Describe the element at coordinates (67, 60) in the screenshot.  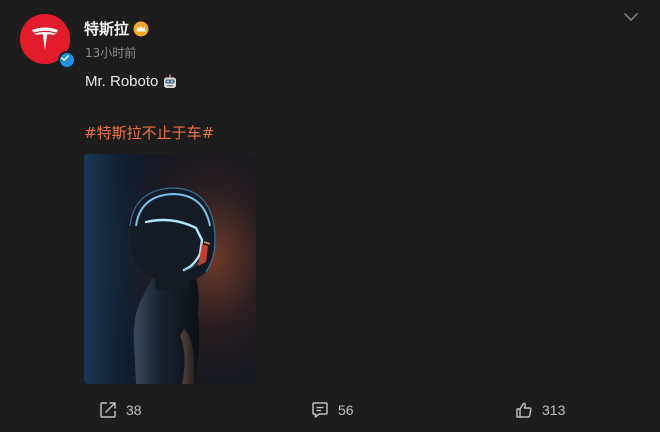
I see `verified-badge-icon` at that location.